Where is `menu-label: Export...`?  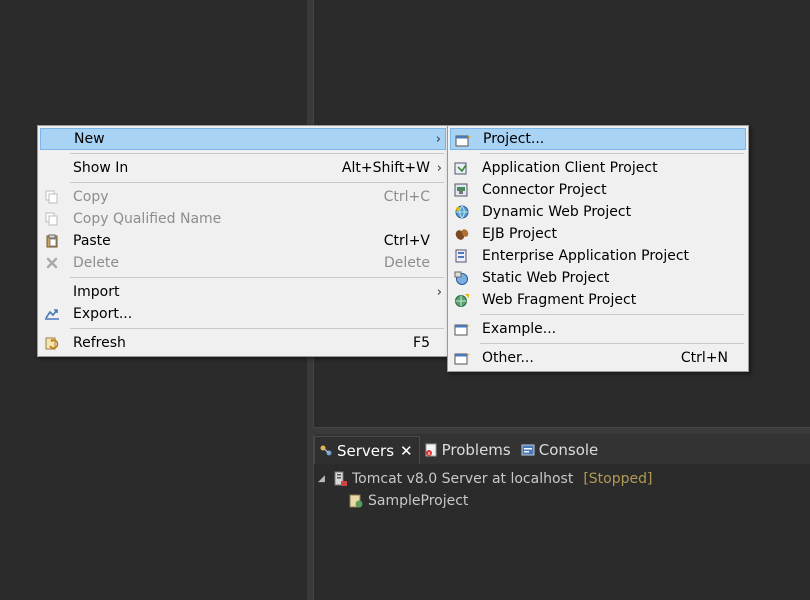
menu-label: Export... is located at coordinates (103, 314).